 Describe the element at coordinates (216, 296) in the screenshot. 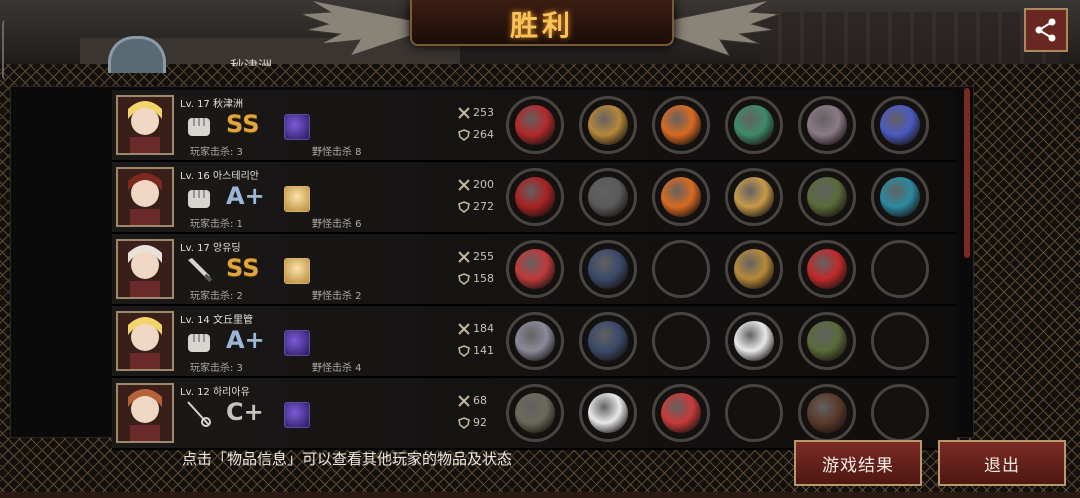

I see `player-kills: 玩家击杀: 2` at that location.